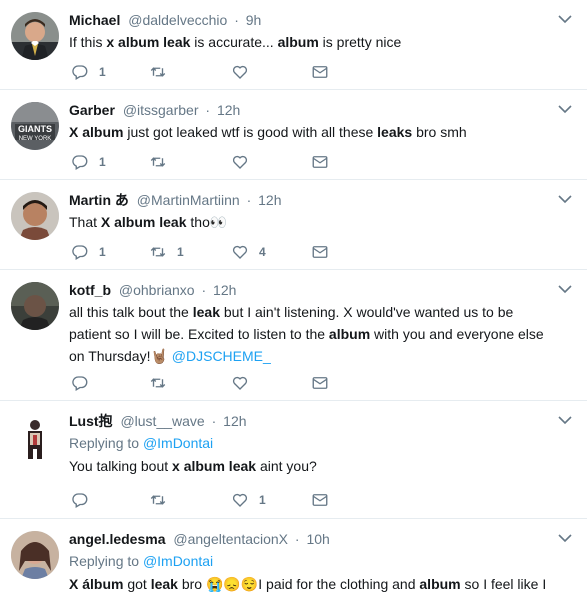 The width and height of the screenshot is (587, 600). Describe the element at coordinates (395, 132) in the screenshot. I see `tweet-text-highlight: leaks` at that location.